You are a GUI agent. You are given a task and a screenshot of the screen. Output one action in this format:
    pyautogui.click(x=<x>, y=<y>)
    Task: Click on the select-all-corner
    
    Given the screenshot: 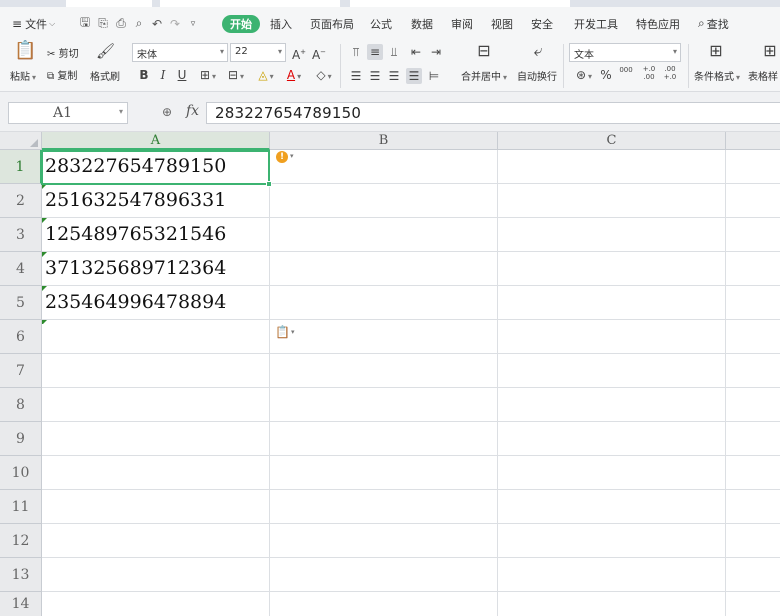 What is the action you would take?
    pyautogui.click(x=21, y=141)
    